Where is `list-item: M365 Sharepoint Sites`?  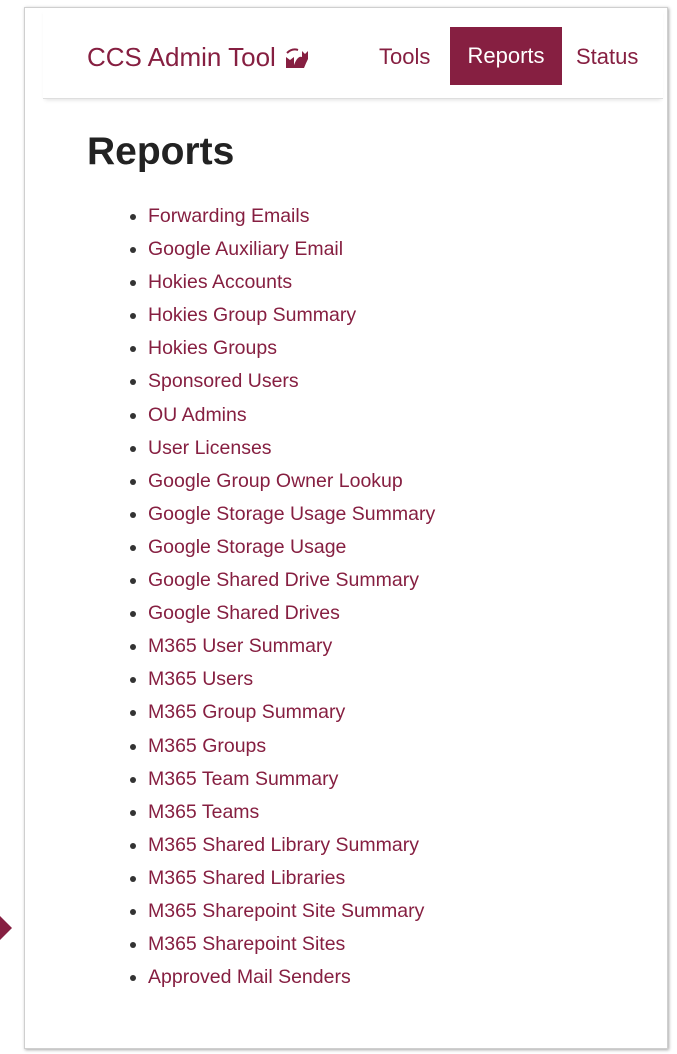 list-item: M365 Sharepoint Sites is located at coordinates (291, 944).